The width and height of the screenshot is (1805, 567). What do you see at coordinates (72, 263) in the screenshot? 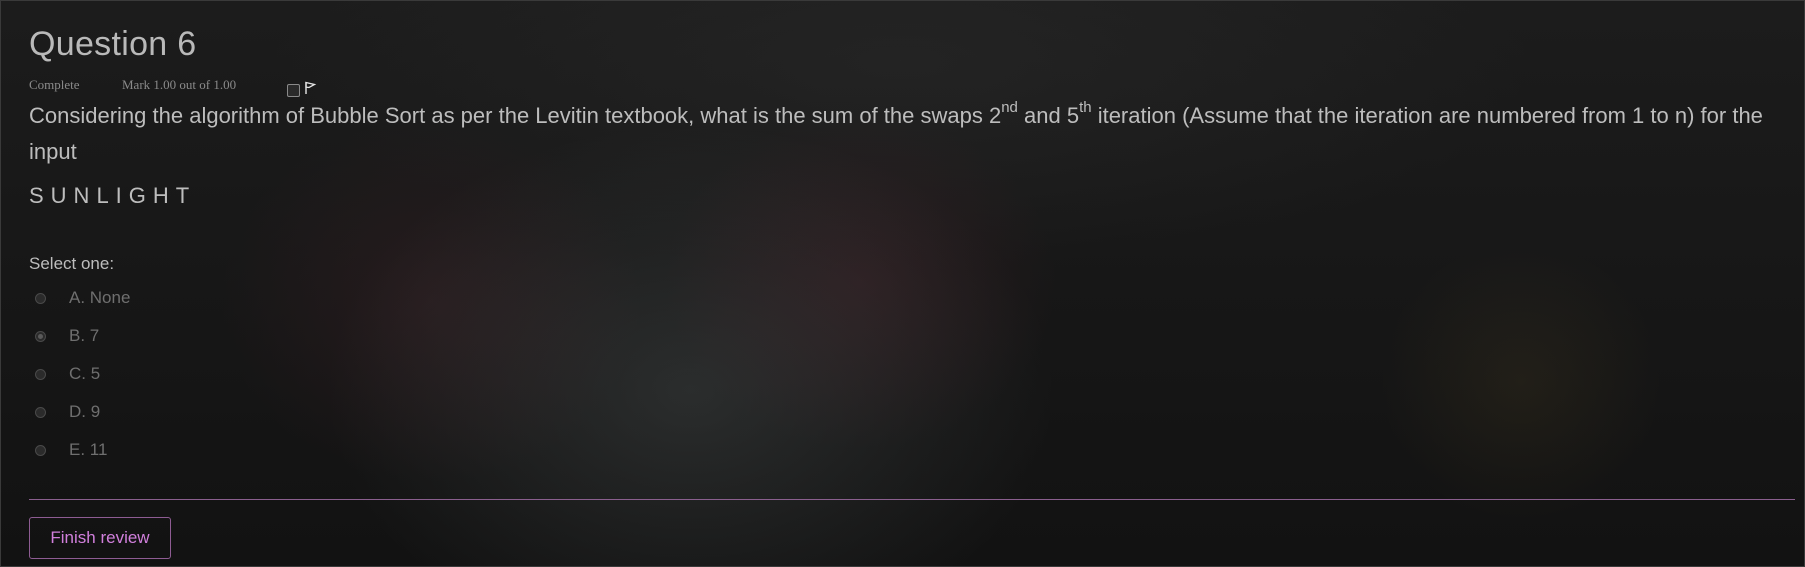
I see `select-one-label: Select one:` at bounding box center [72, 263].